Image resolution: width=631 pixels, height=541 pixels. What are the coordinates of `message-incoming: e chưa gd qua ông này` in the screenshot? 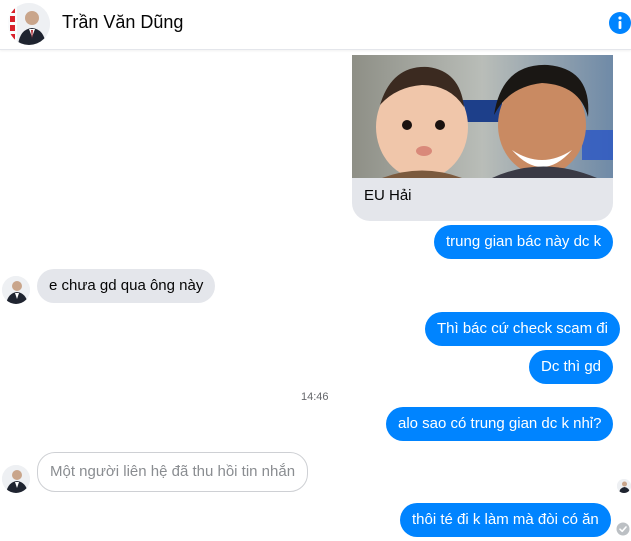 It's located at (126, 286).